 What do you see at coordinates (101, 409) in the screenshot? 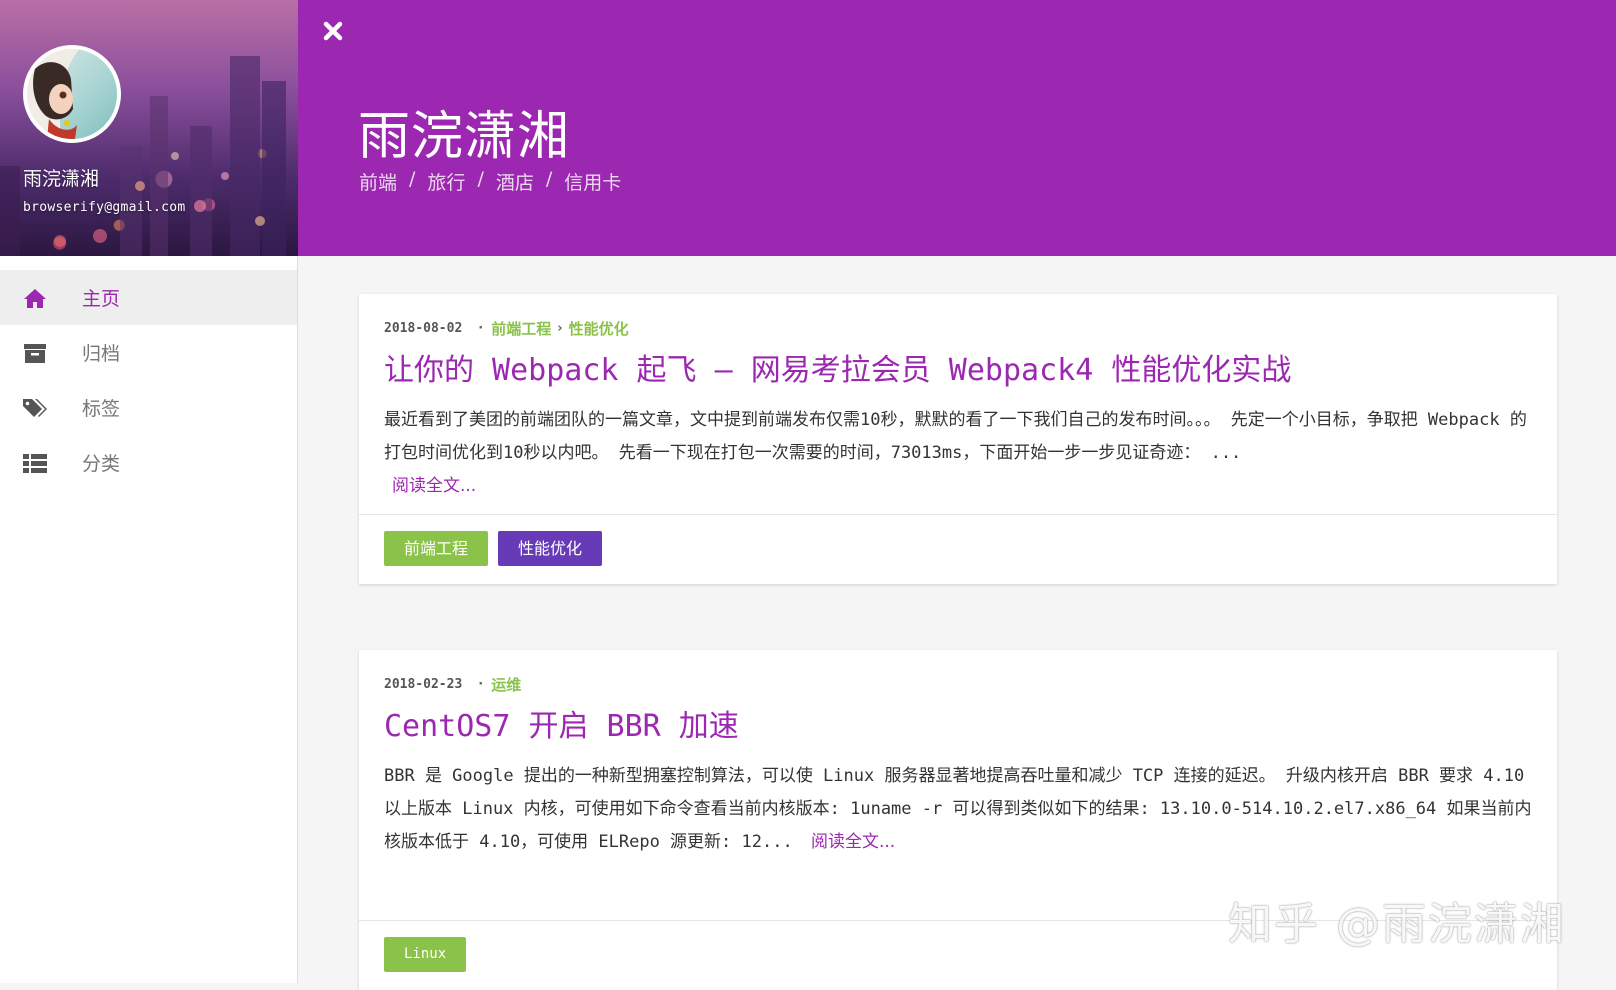
I see `sidebar-item-label: 标签` at bounding box center [101, 409].